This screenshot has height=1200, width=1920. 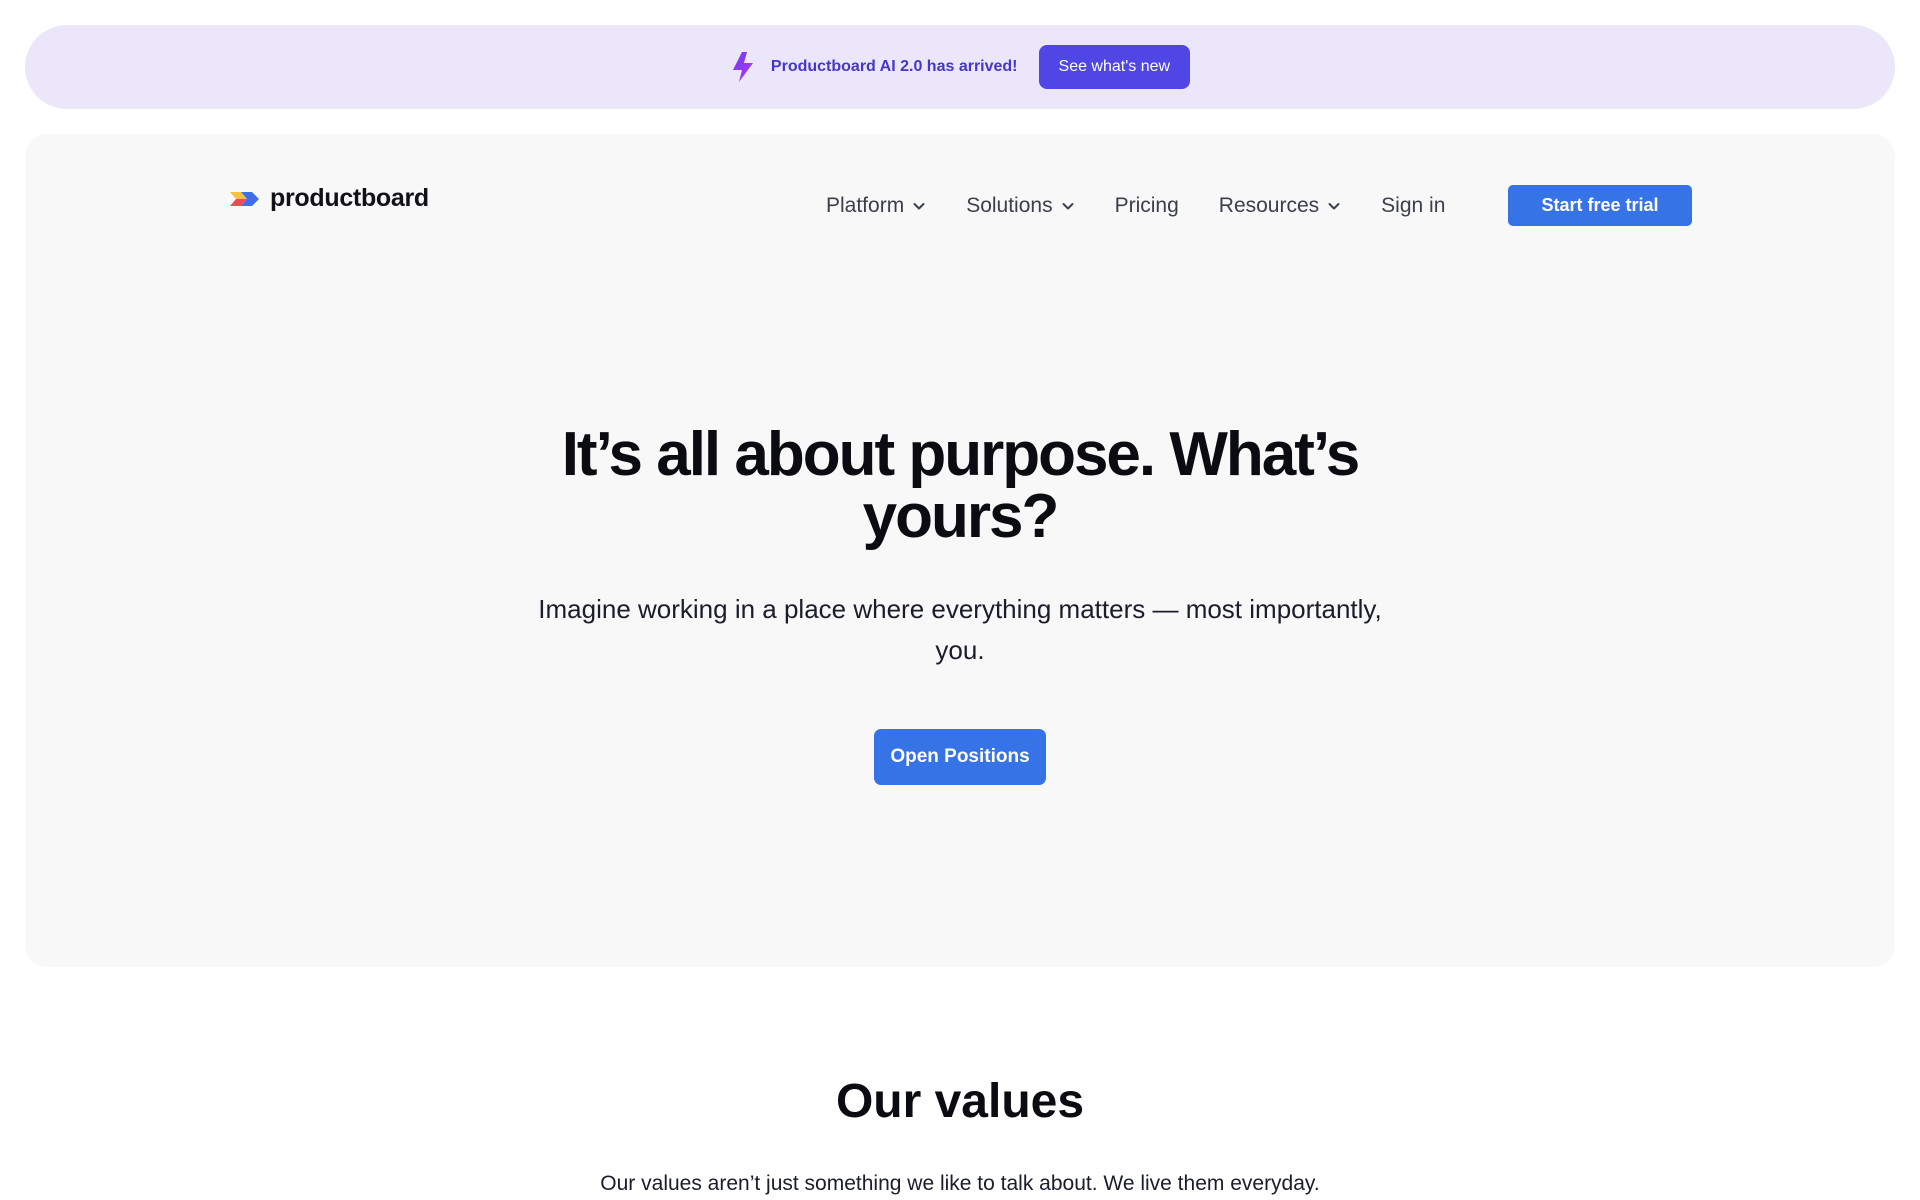 I want to click on values-heading: Our values, so click(x=960, y=1101).